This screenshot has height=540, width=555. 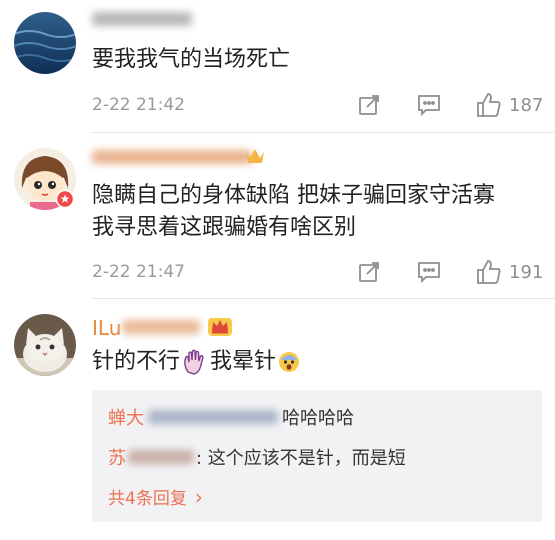 I want to click on reply-item: 蝉大 哈哈哈哈, so click(x=231, y=417).